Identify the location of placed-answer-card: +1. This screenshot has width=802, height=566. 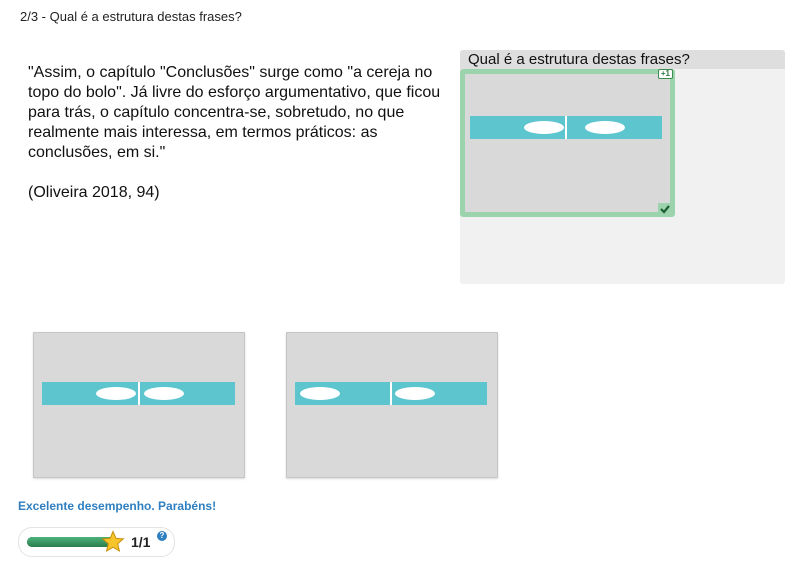
(567, 143).